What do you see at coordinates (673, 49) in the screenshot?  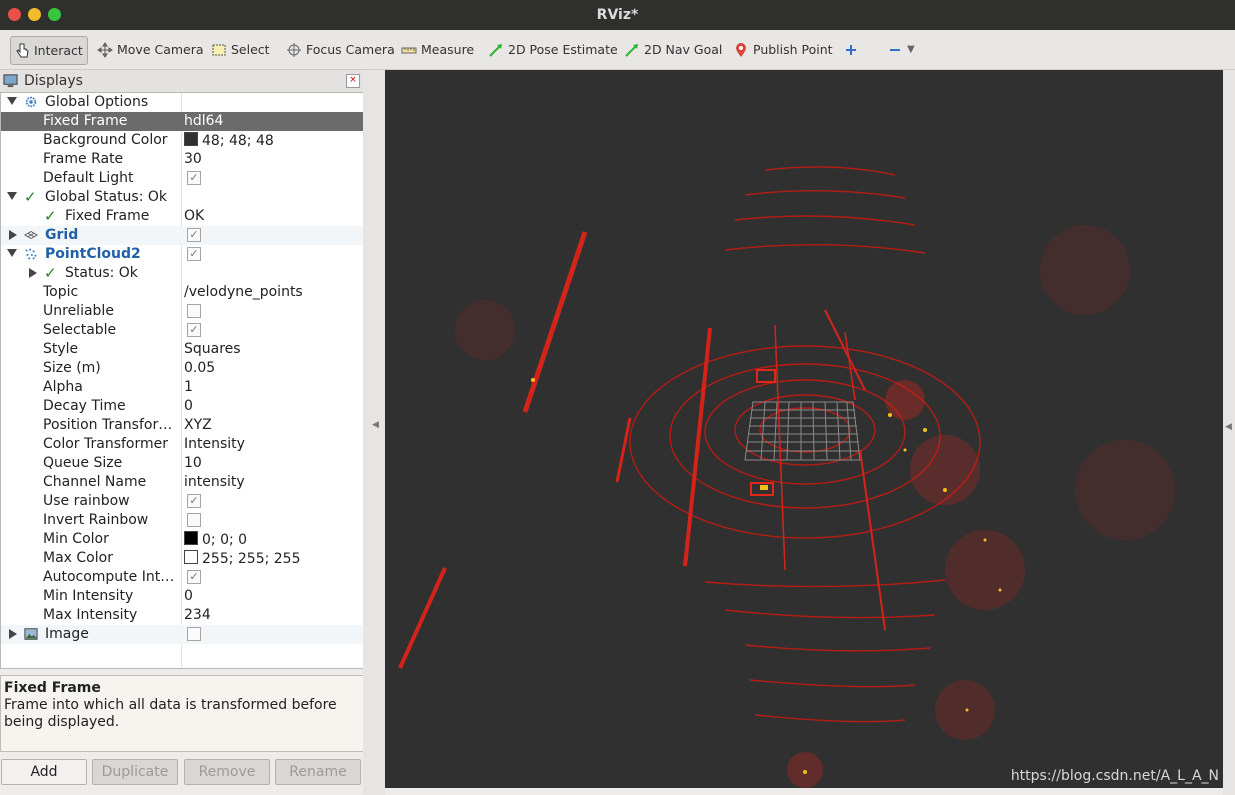 I see `nav-goal-tool: 2D Nav Goal` at bounding box center [673, 49].